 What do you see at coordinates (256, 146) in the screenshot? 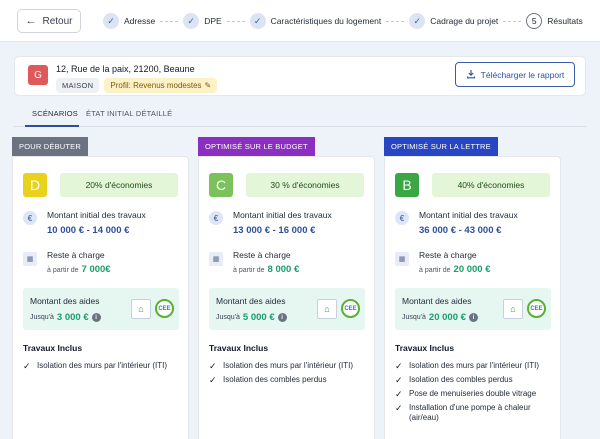
I see `scenario-badge: OPTIMISÉ SUR LE BUDGET` at bounding box center [256, 146].